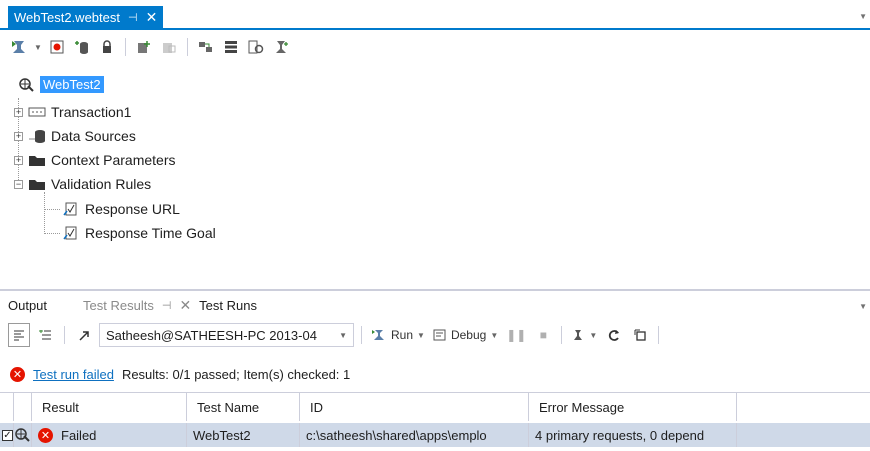 The width and height of the screenshot is (870, 451). What do you see at coordinates (109, 407) in the screenshot?
I see `column-header-result: Result` at bounding box center [109, 407].